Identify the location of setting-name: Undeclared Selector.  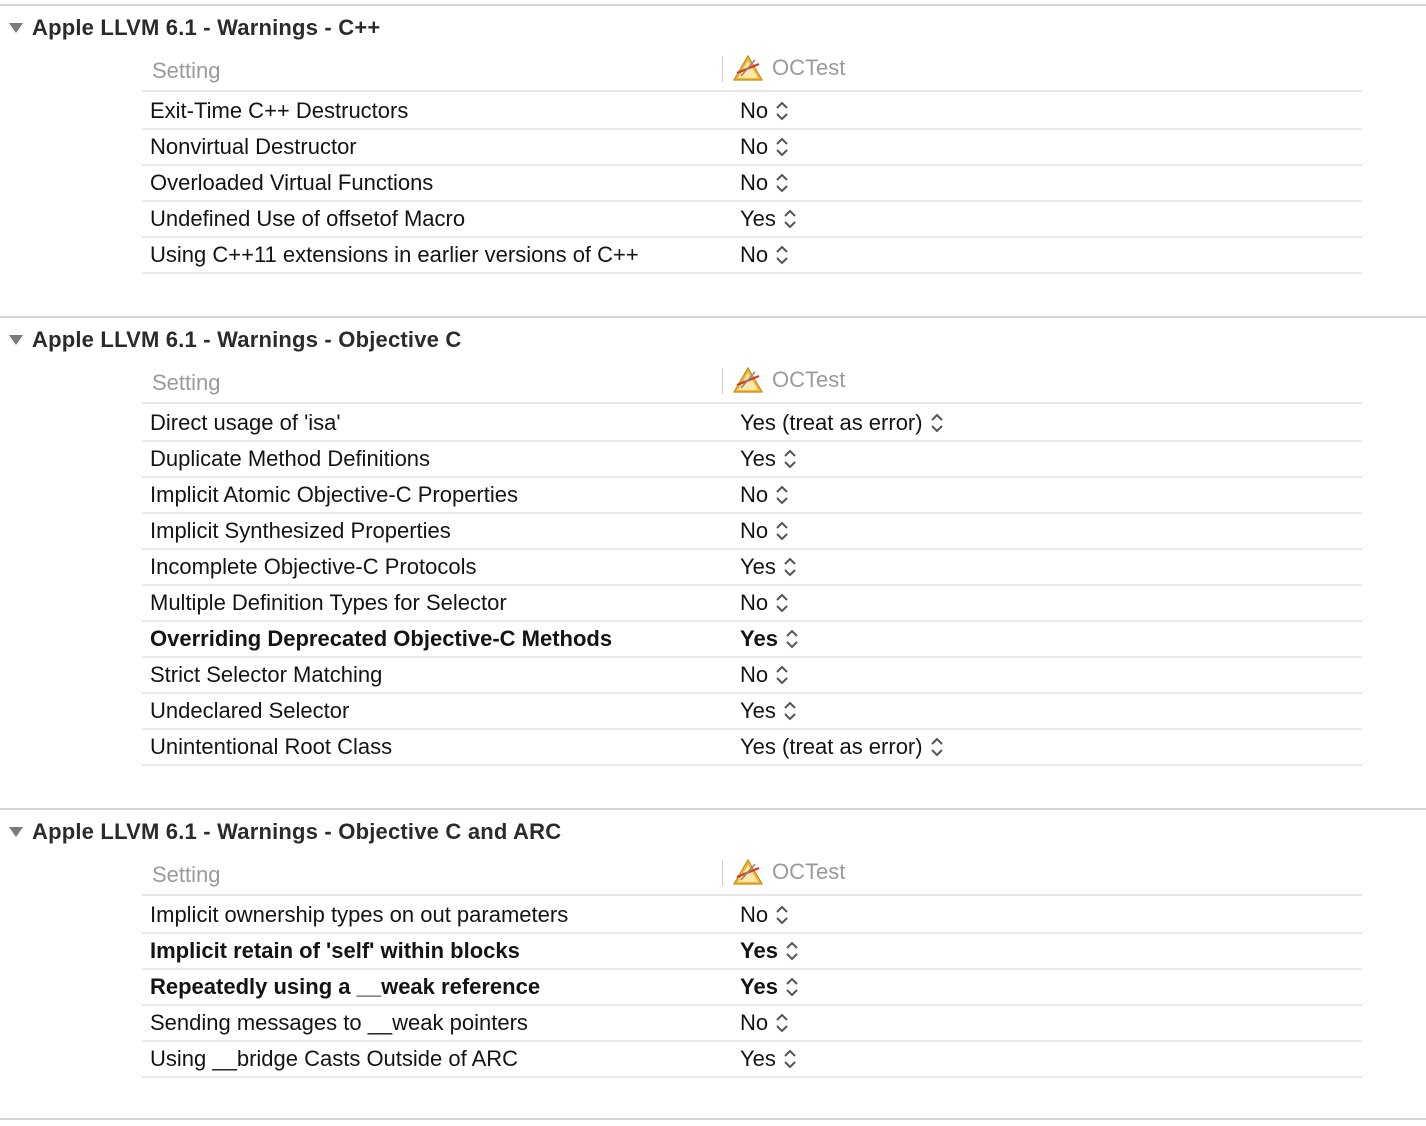
(250, 710).